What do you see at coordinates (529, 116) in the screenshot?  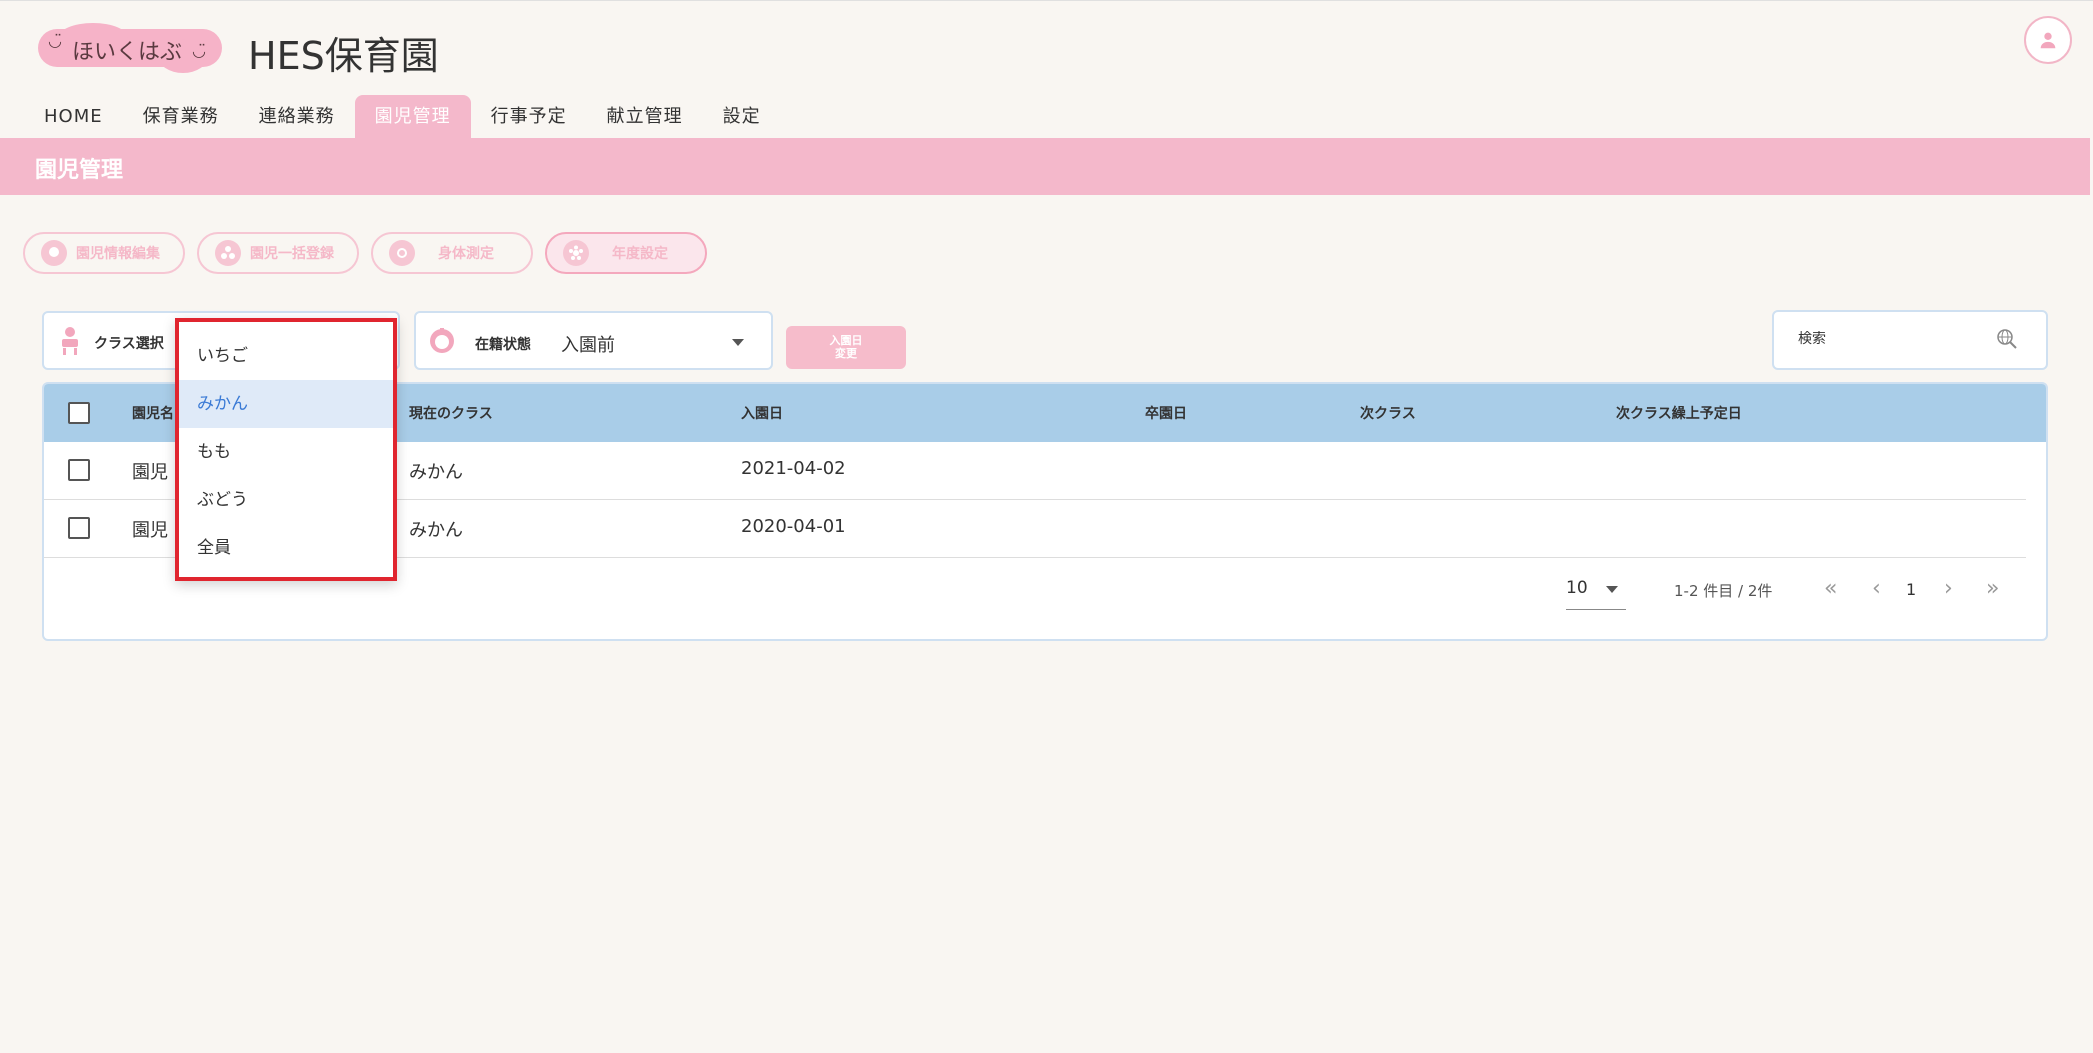 I see `tab-events: 行事予定` at bounding box center [529, 116].